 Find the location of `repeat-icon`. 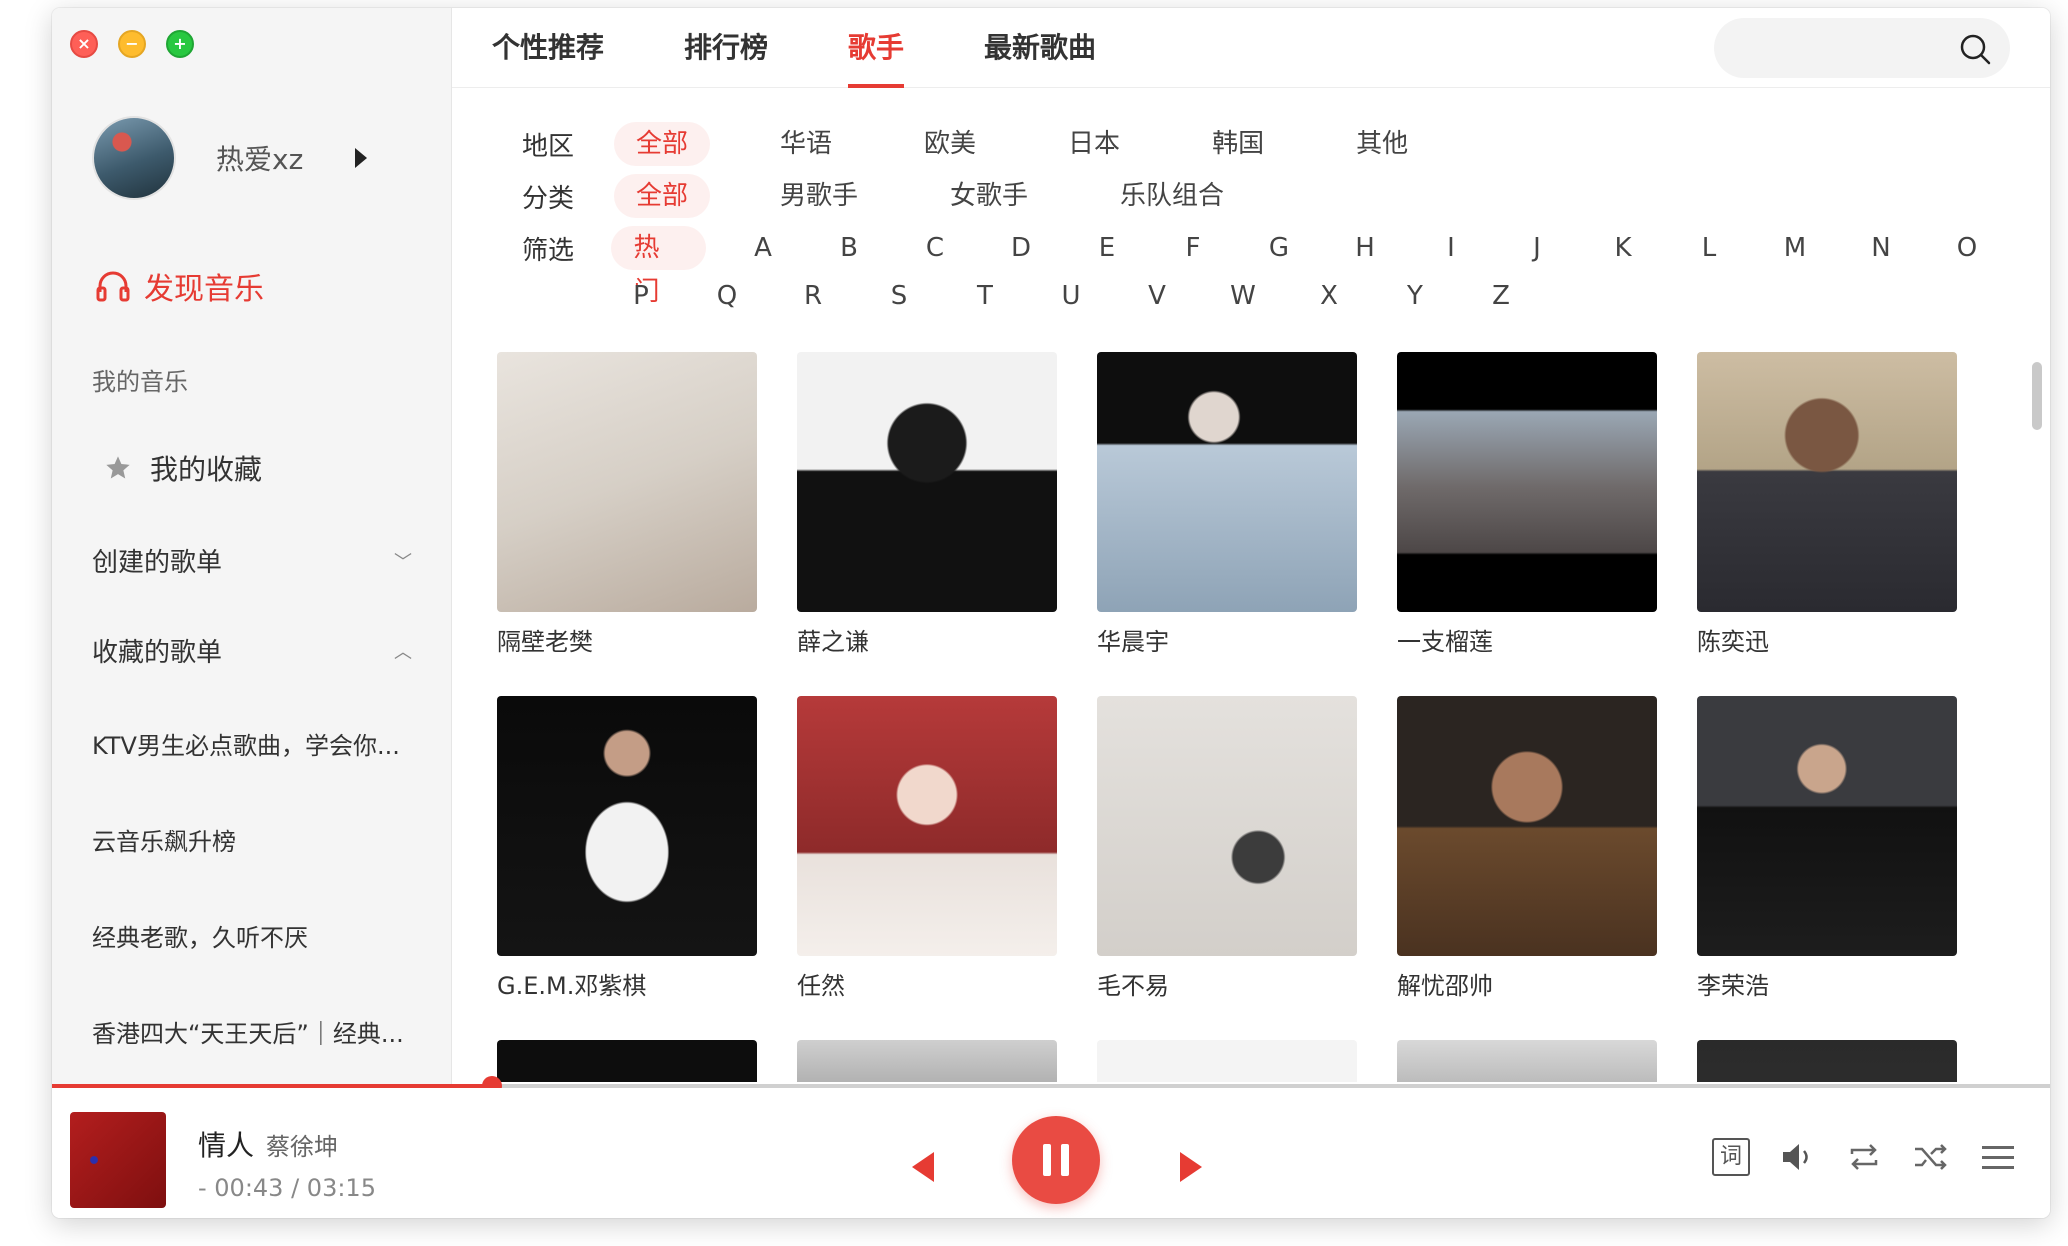

repeat-icon is located at coordinates (1864, 1157).